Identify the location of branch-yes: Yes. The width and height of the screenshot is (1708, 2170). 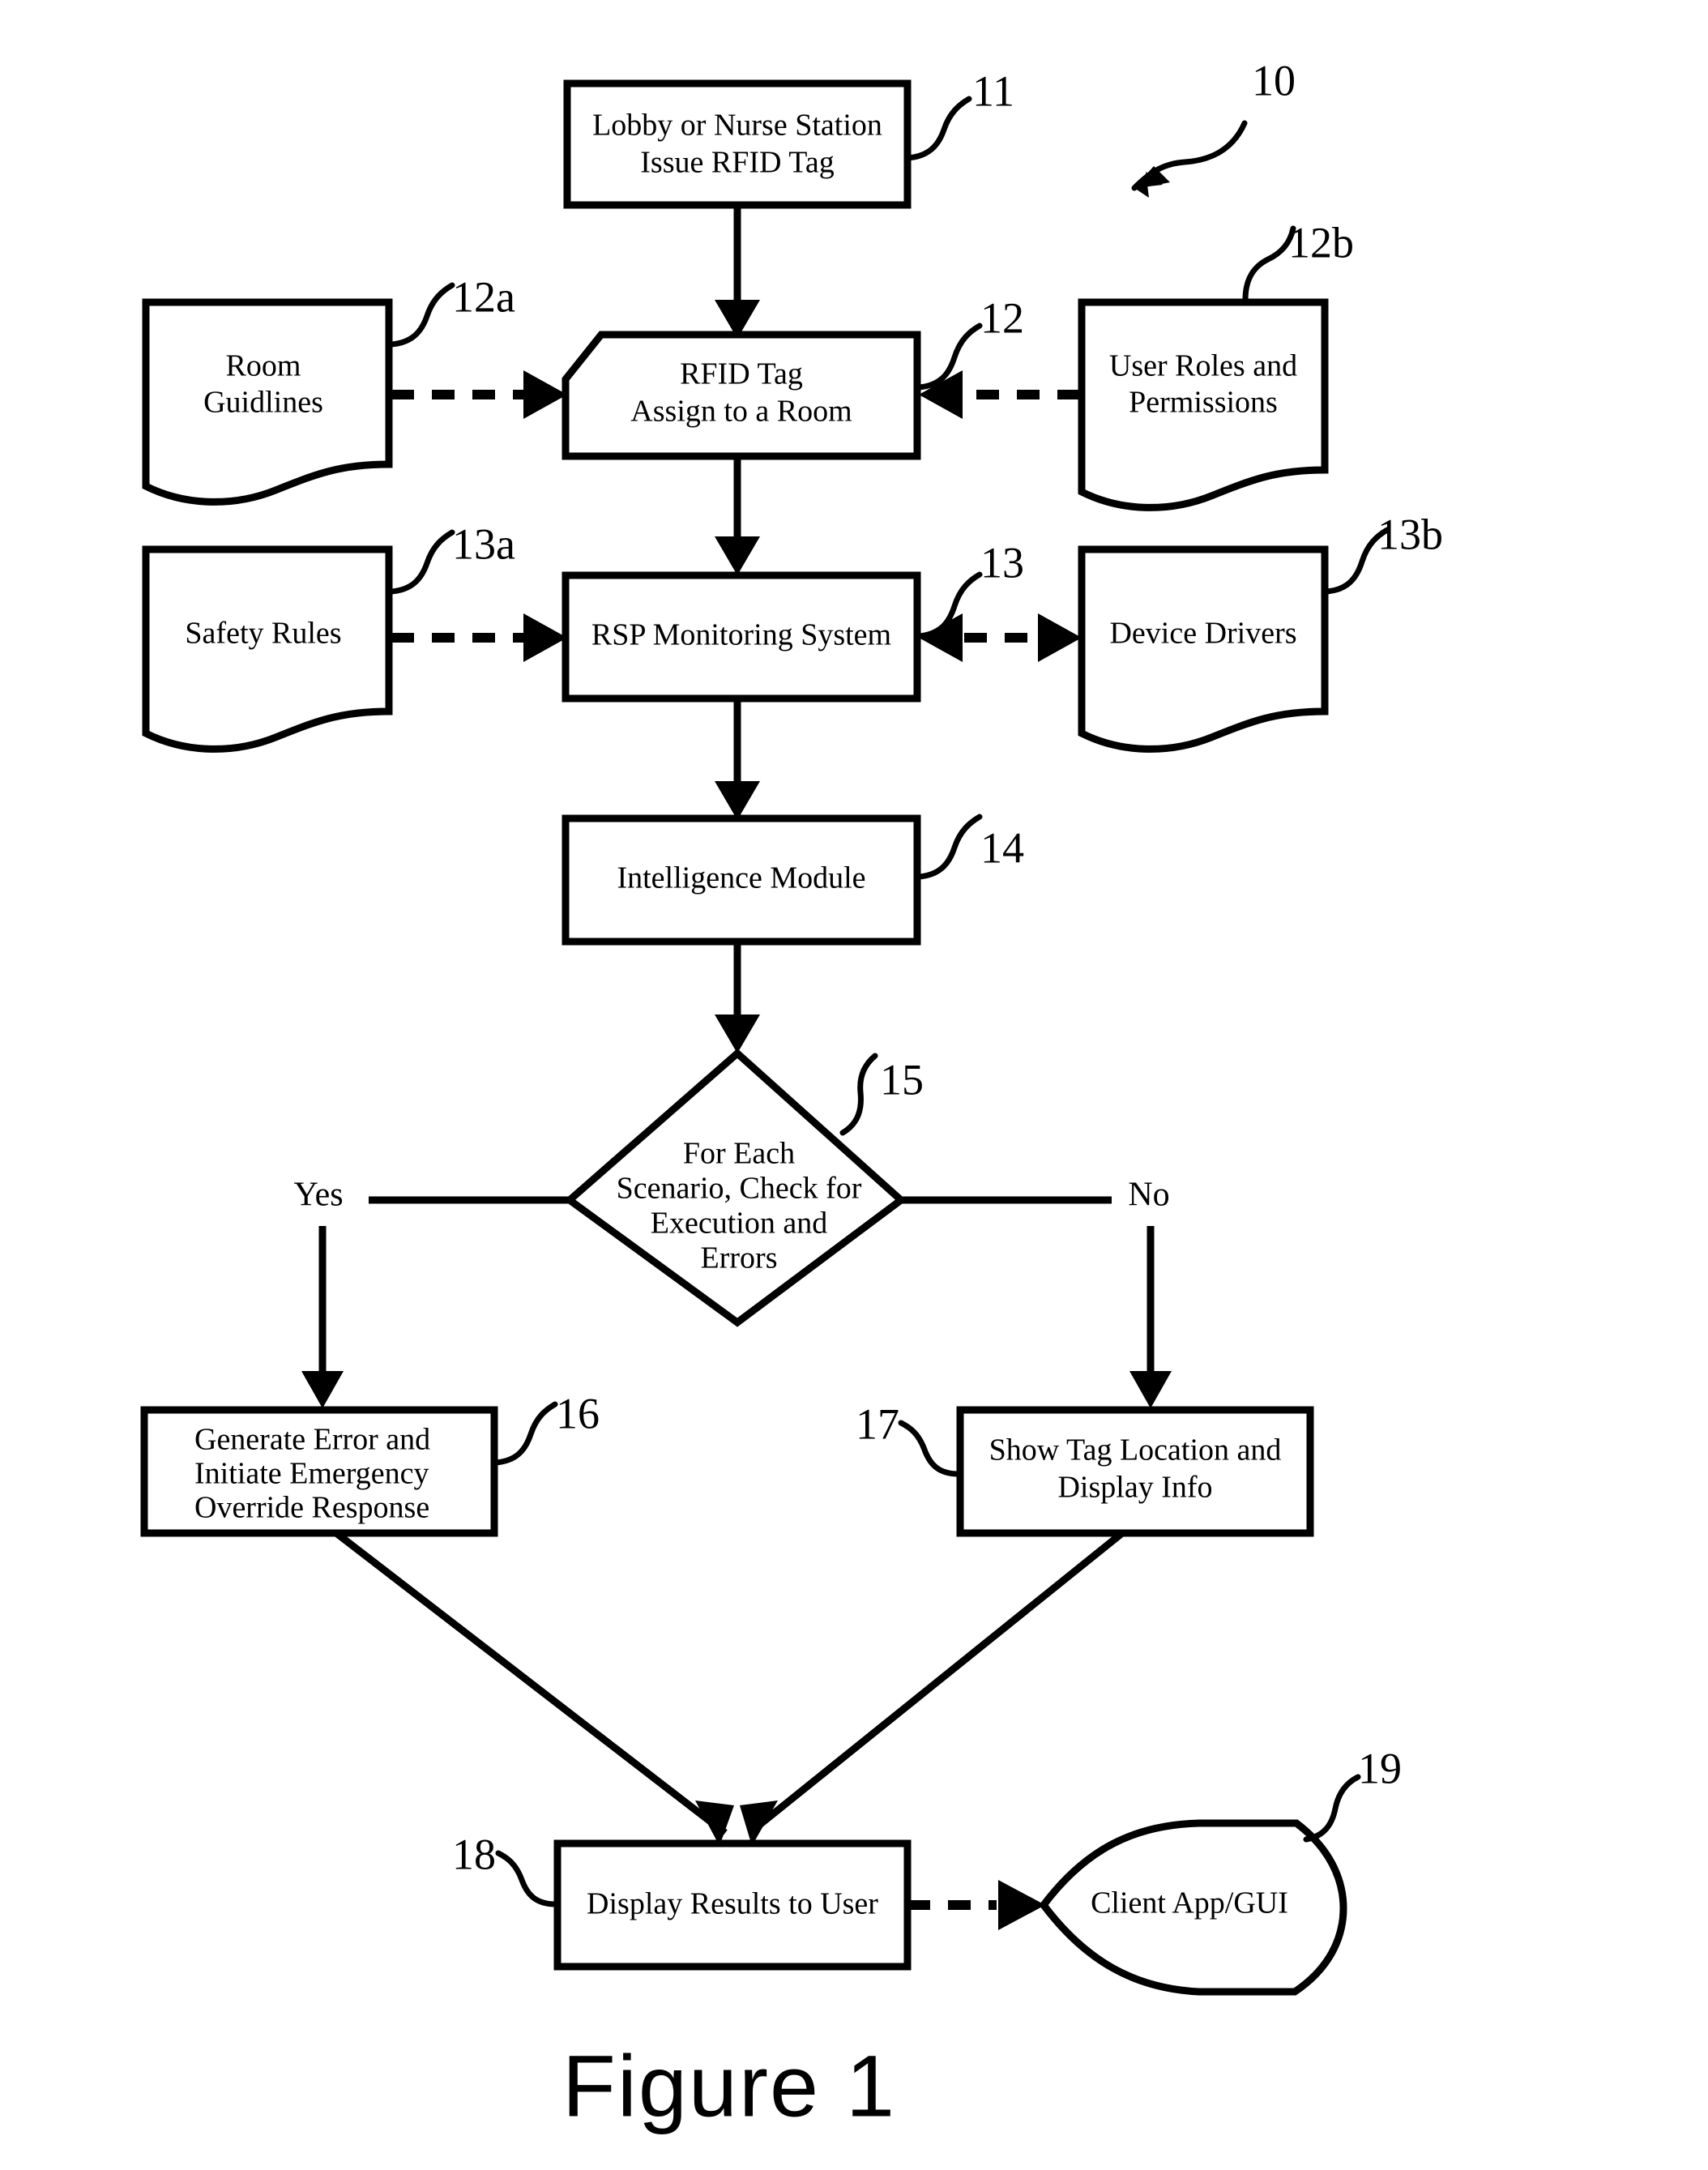
(431, 1292).